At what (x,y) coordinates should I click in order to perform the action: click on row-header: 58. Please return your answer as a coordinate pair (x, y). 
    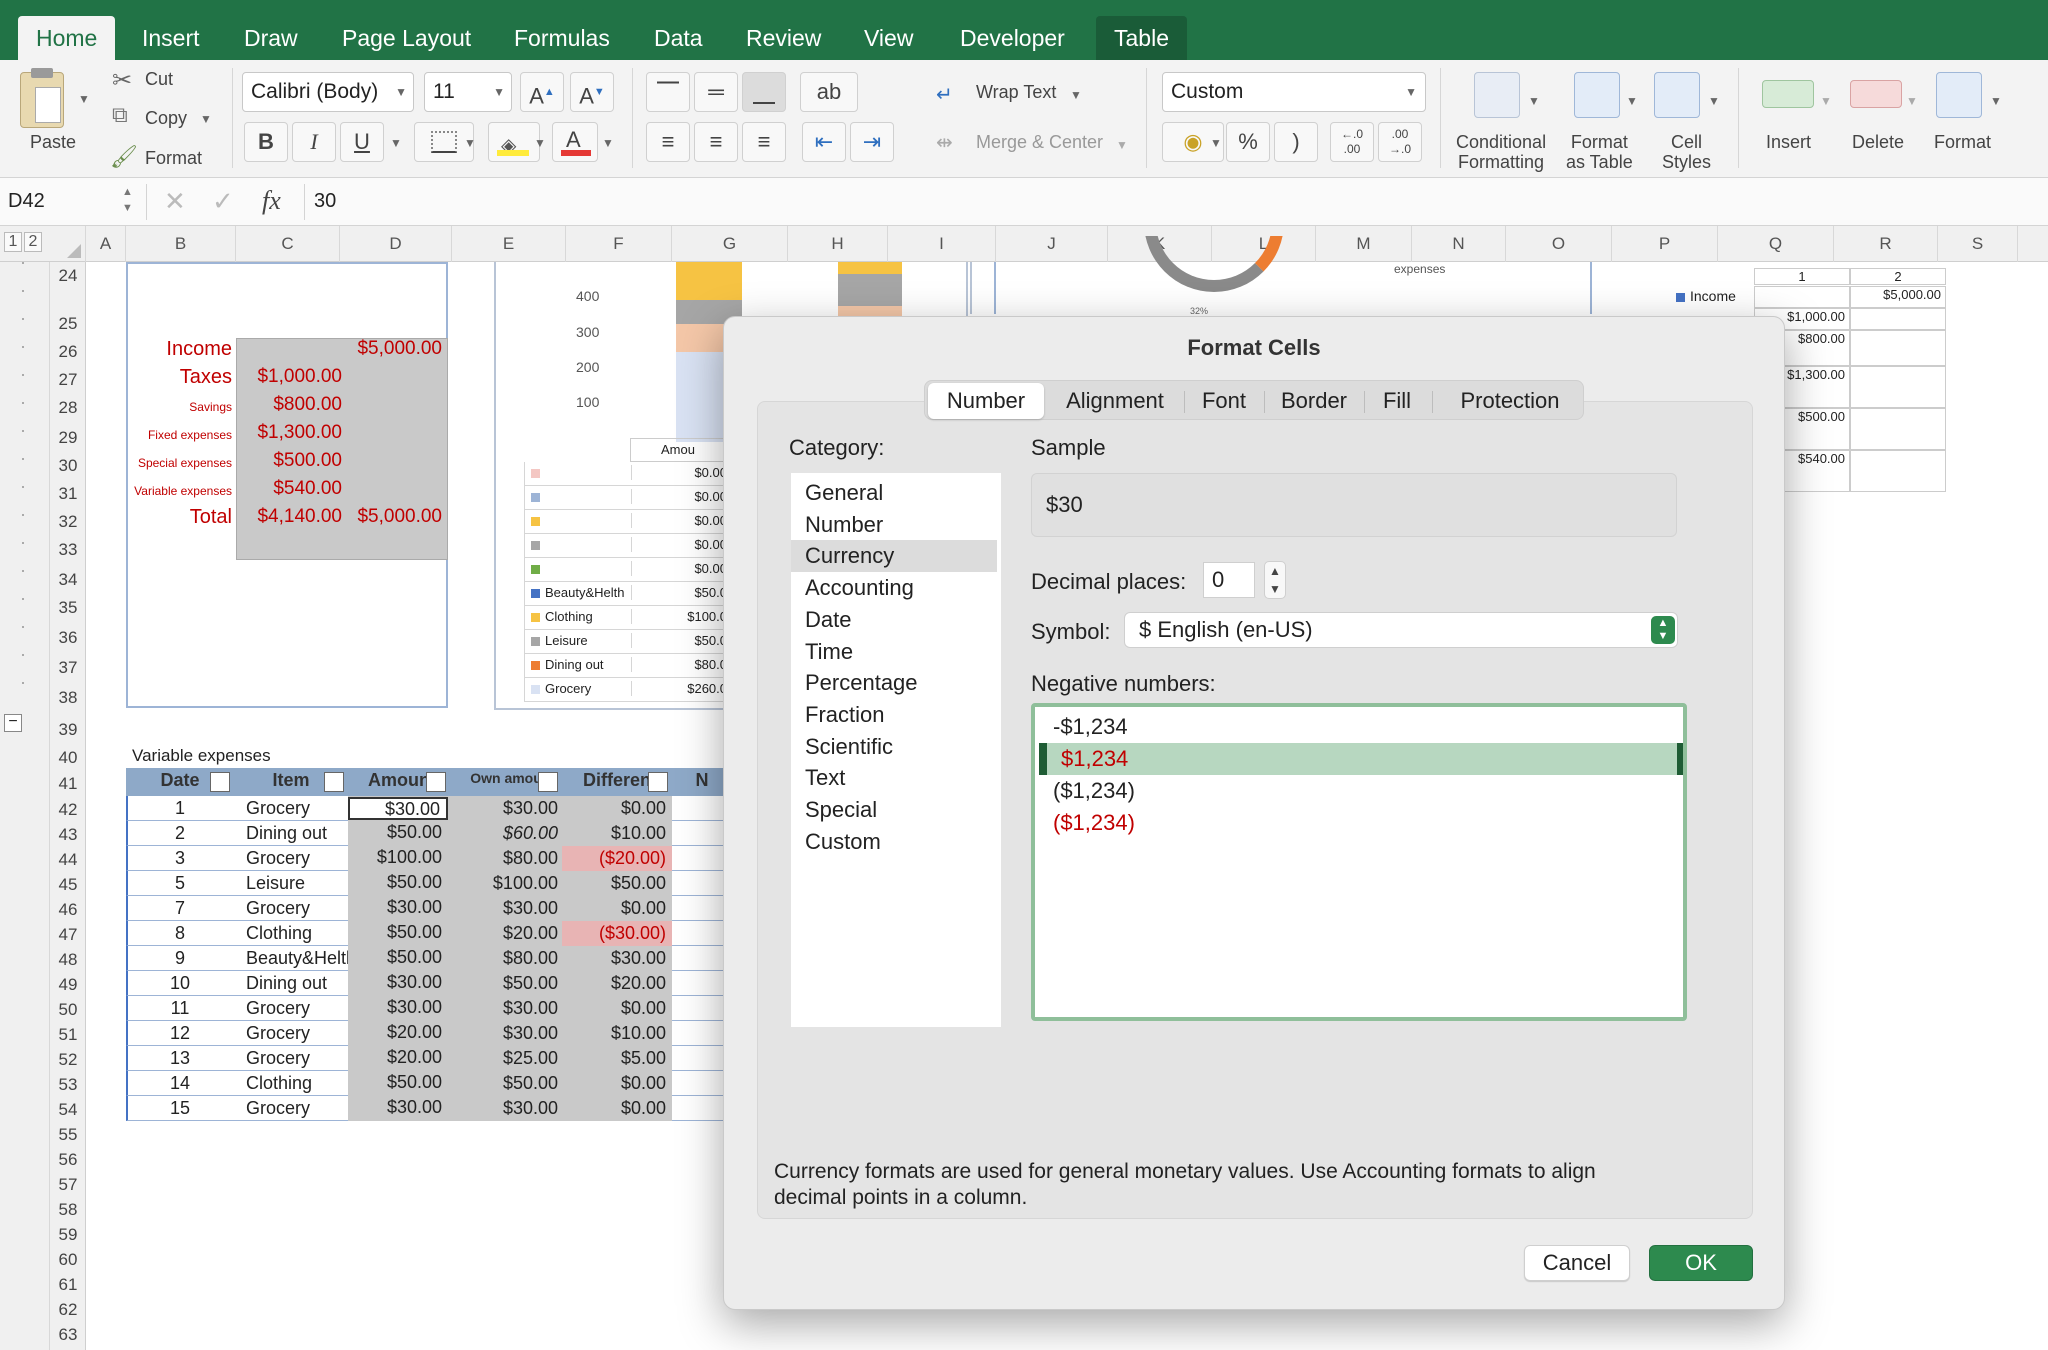
    Looking at the image, I should click on (68, 1210).